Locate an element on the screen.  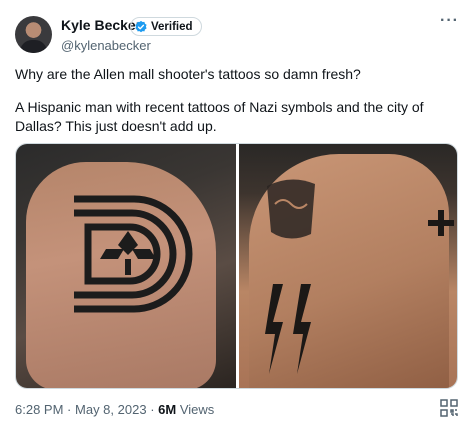
author-handle: @kylenabecker is located at coordinates (106, 45).